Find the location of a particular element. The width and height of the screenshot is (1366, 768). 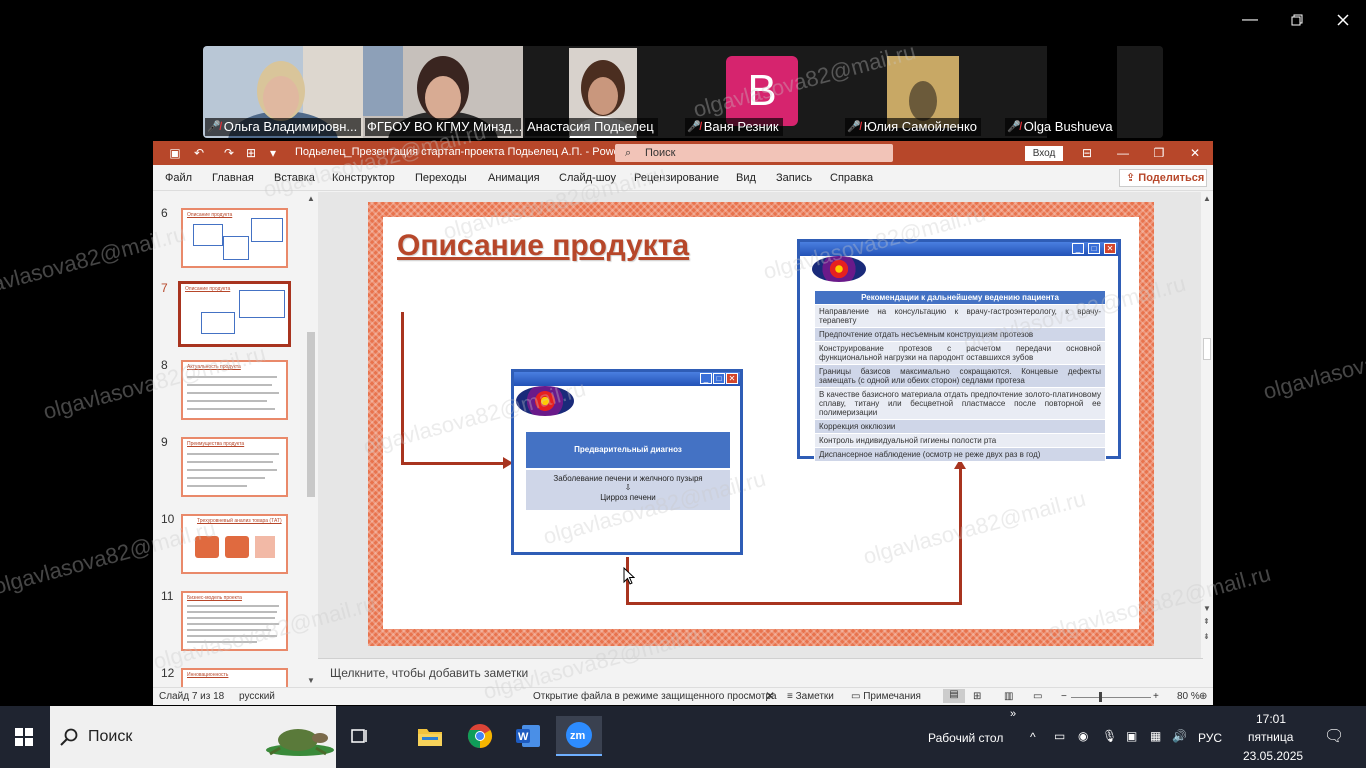

toolbar-overflow-icon: » is located at coordinates (1013, 714).